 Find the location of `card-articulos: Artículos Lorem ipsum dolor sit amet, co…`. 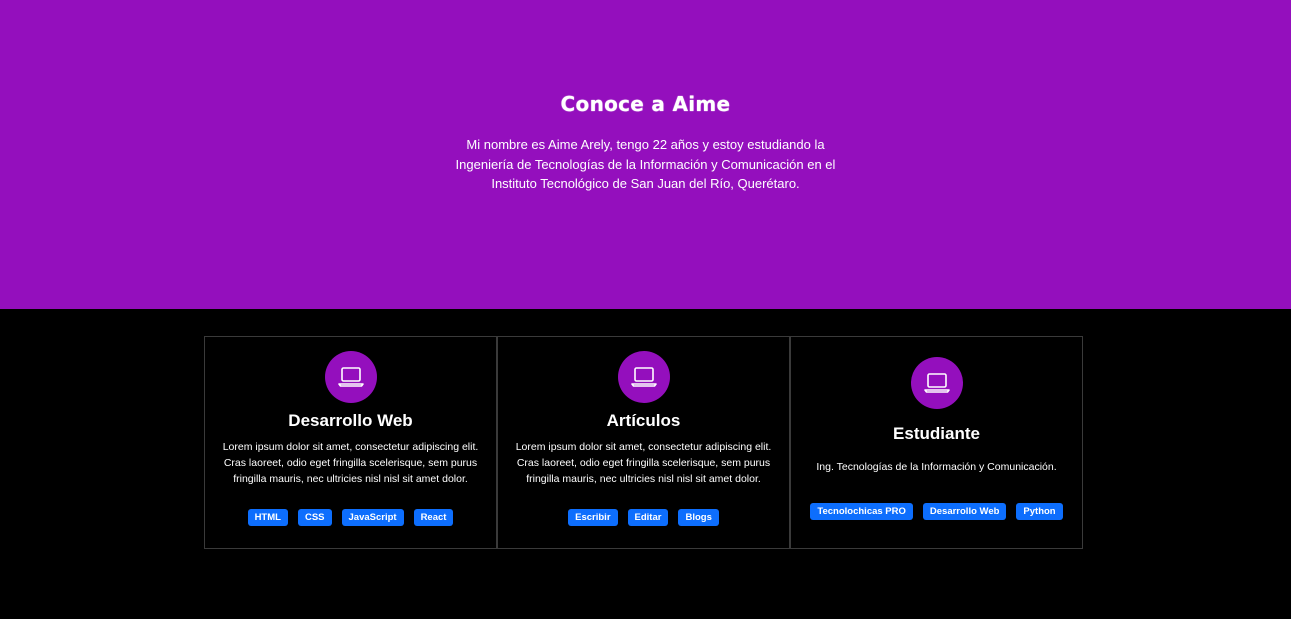

card-articulos: Artículos Lorem ipsum dolor sit amet, co… is located at coordinates (643, 442).